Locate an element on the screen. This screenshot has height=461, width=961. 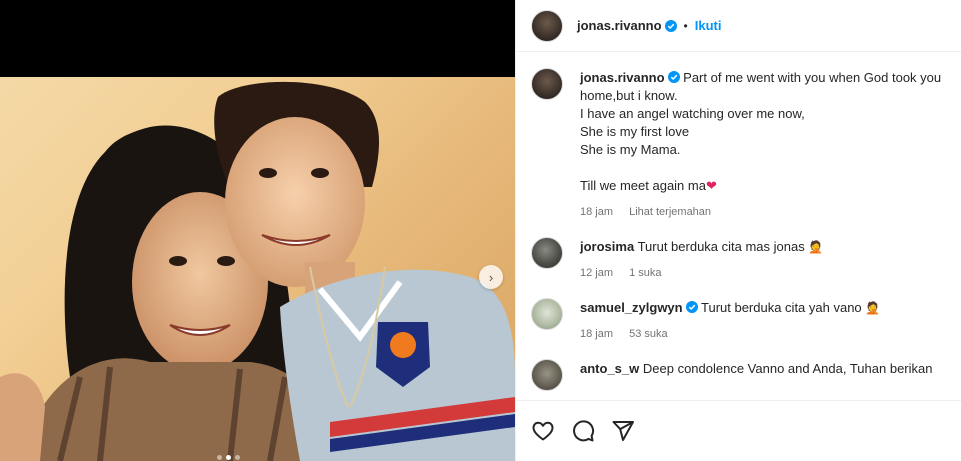
comment-button is located at coordinates (583, 431).